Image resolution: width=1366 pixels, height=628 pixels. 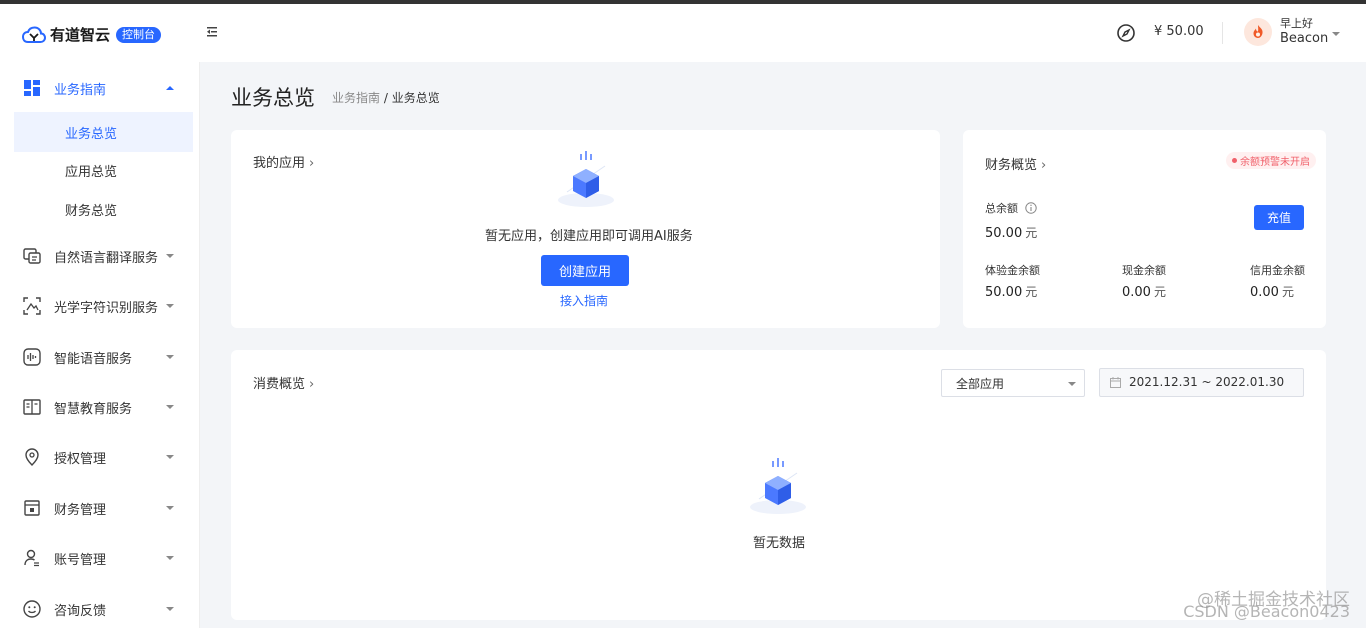 What do you see at coordinates (1004, 233) in the screenshot?
I see `total-balance-amount: 50.00` at bounding box center [1004, 233].